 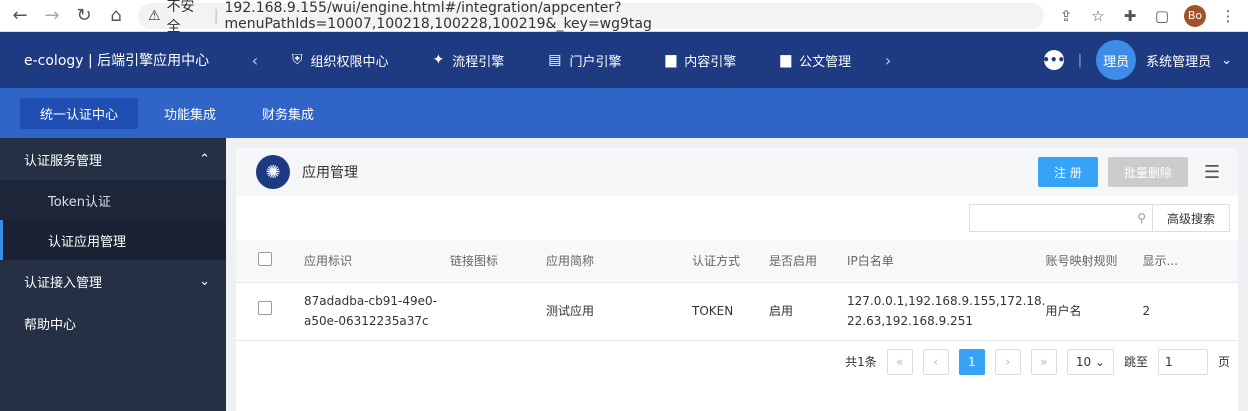 I want to click on kebab-menu-icon: ⋮, so click(x=1228, y=16).